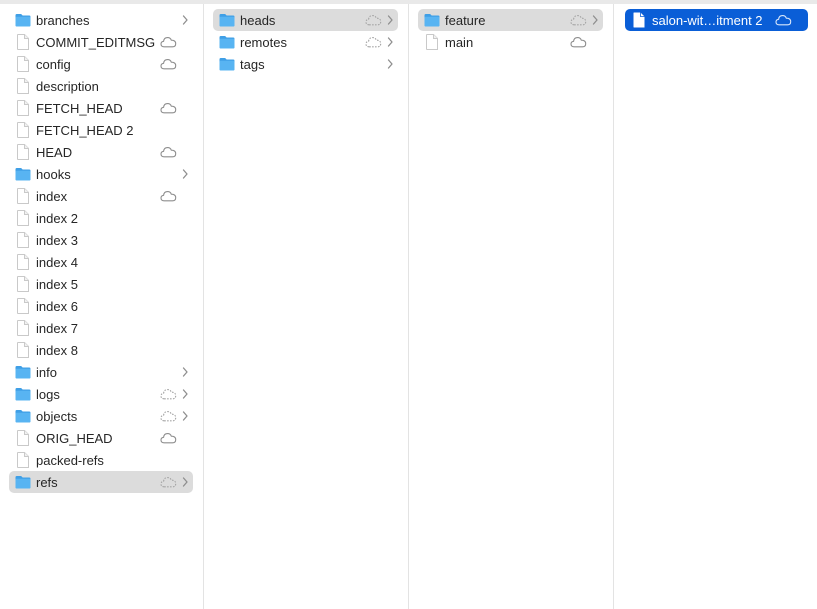 Image resolution: width=817 pixels, height=609 pixels. What do you see at coordinates (63, 20) in the screenshot?
I see `item-label: branches` at bounding box center [63, 20].